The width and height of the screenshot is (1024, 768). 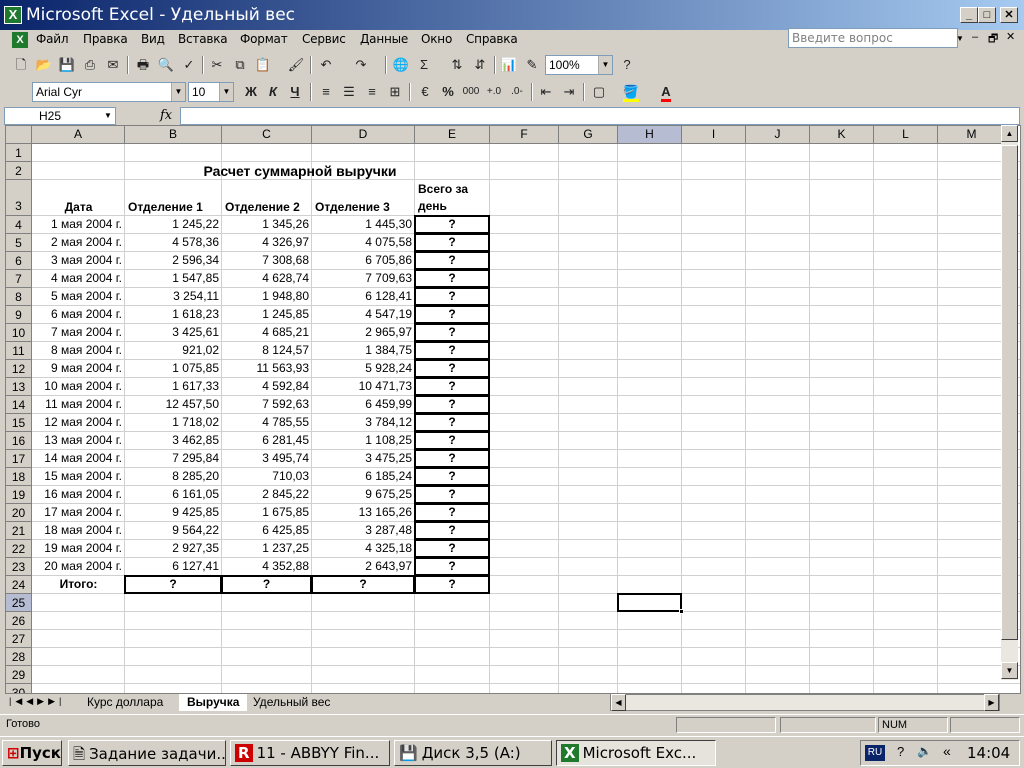 I want to click on dept1-cell: 1 245,22, so click(x=173, y=224).